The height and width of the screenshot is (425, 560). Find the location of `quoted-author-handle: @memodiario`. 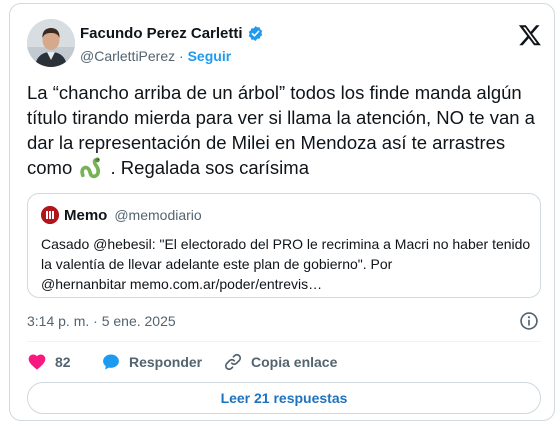

quoted-author-handle: @memodiario is located at coordinates (158, 215).